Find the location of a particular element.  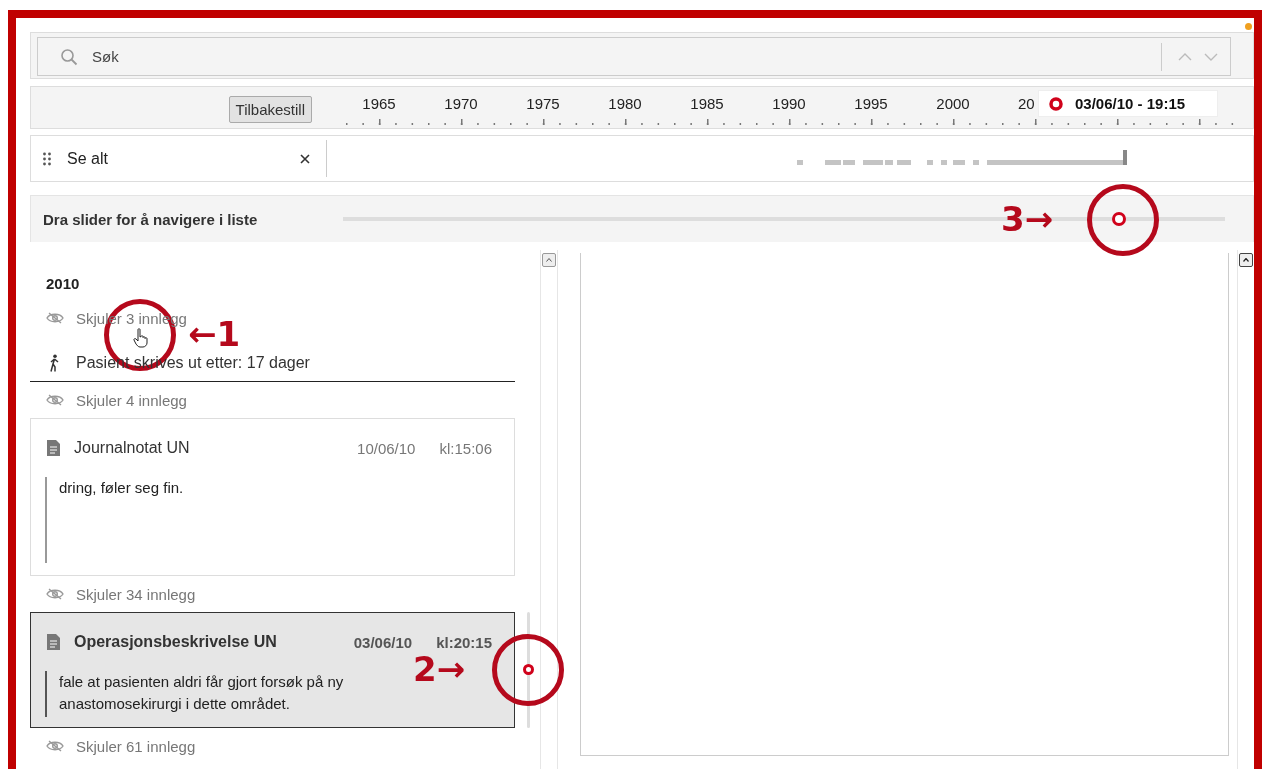

year-label: 1970 is located at coordinates (461, 104).